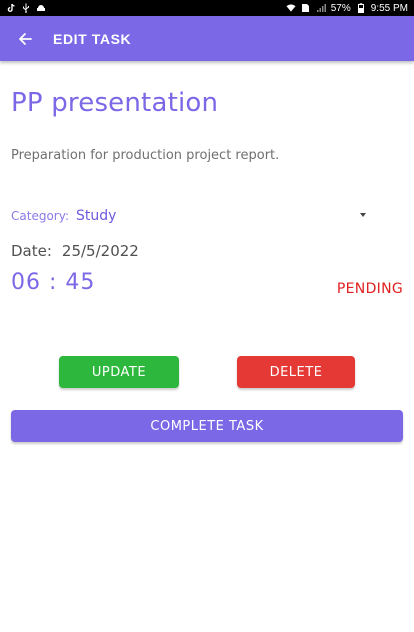 The height and width of the screenshot is (632, 414). I want to click on status-time: 9:55 PM, so click(389, 8).